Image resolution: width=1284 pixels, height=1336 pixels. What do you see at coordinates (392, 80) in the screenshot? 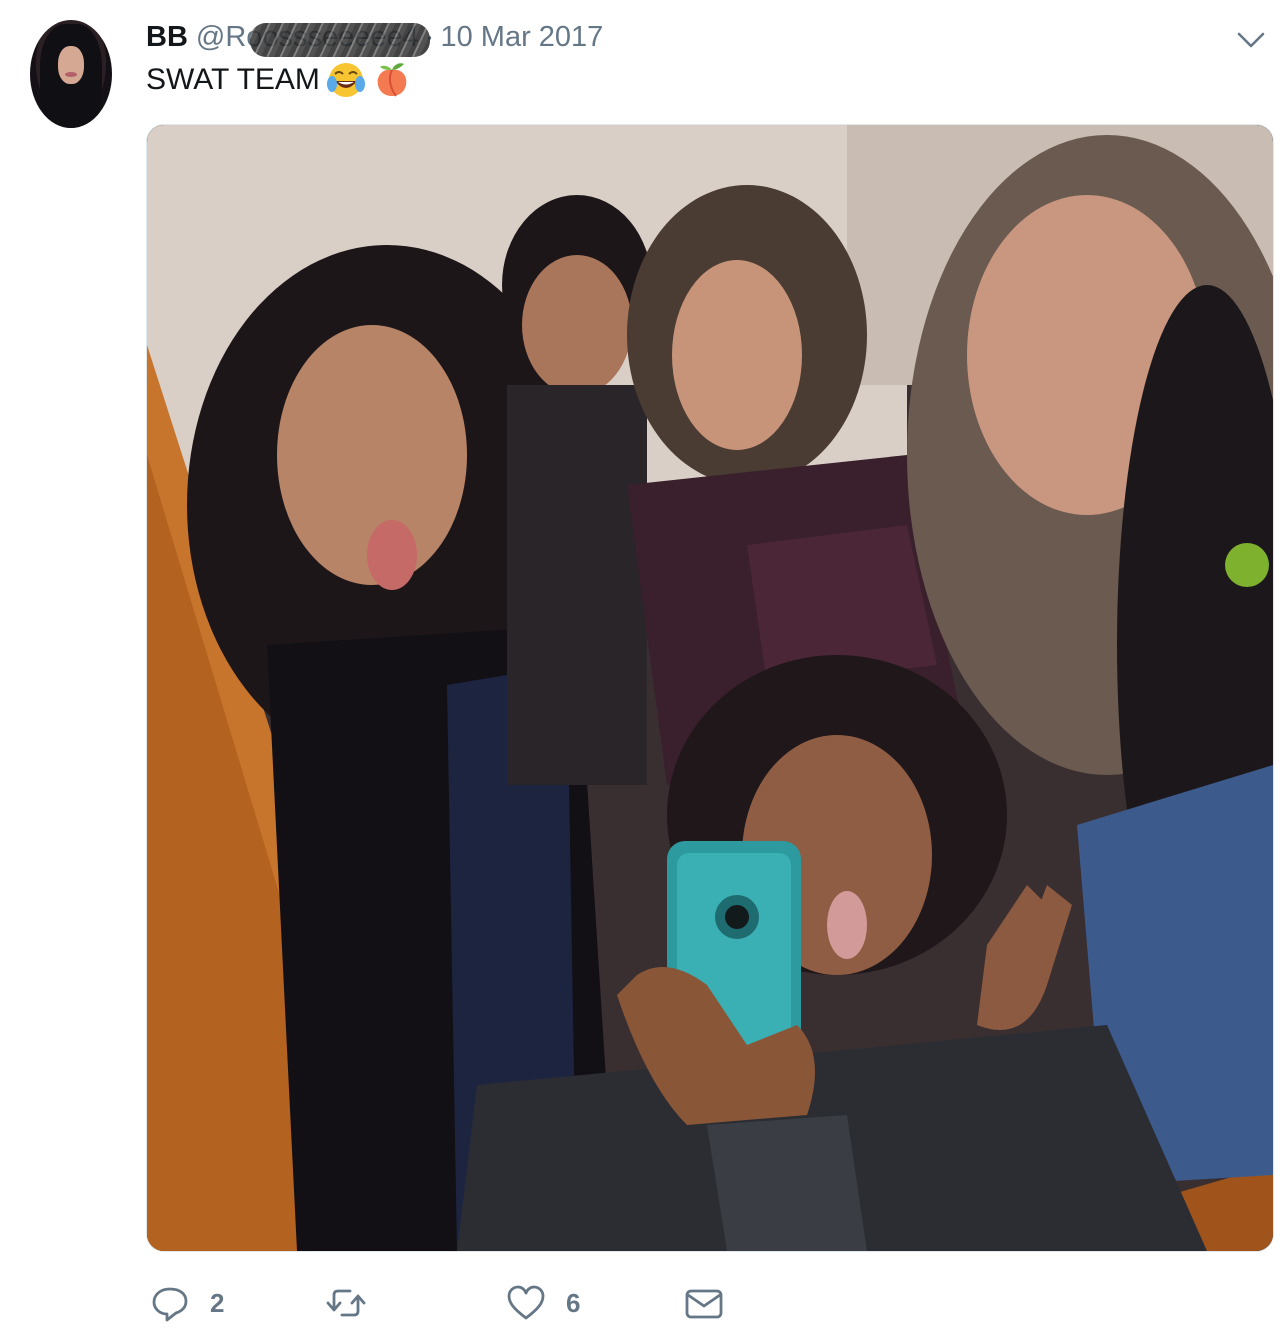
I see `peach-icon` at bounding box center [392, 80].